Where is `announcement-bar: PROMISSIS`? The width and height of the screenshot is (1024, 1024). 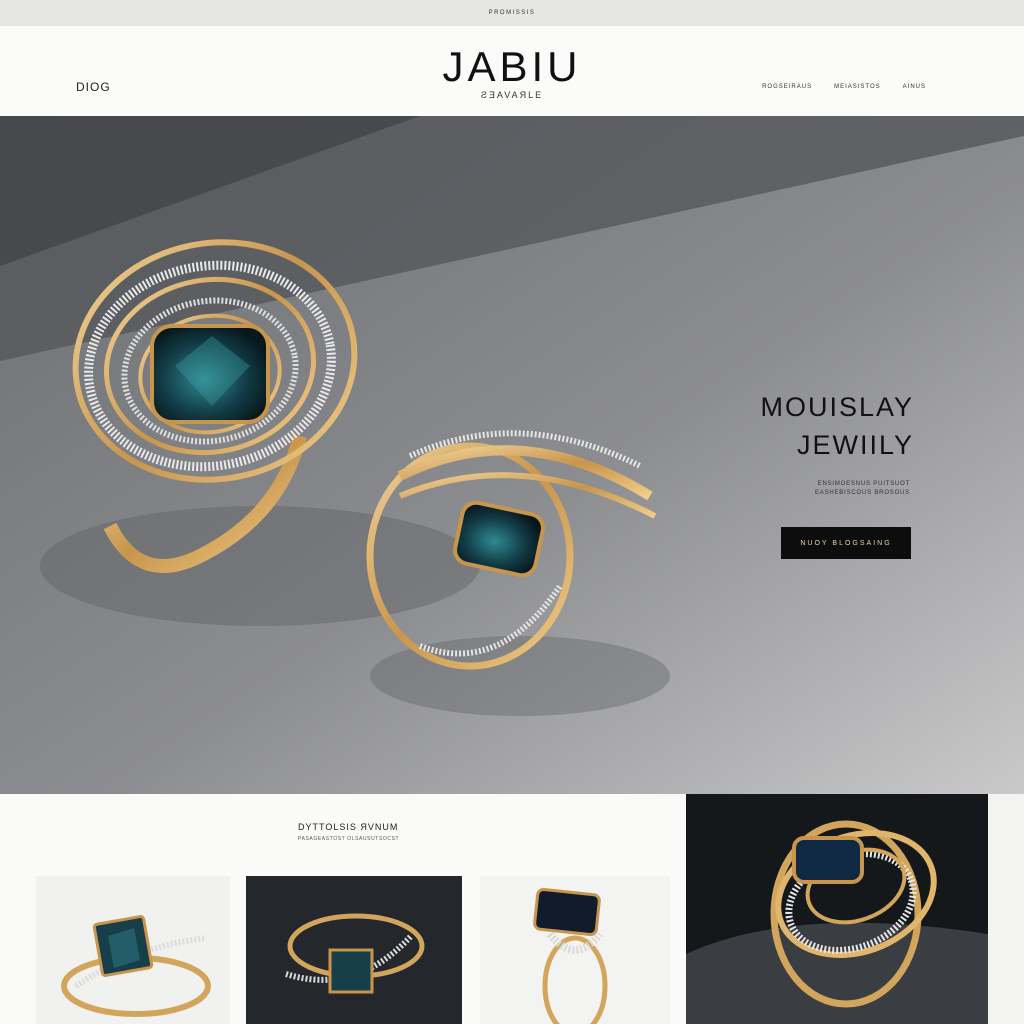 announcement-bar: PROMISSIS is located at coordinates (512, 13).